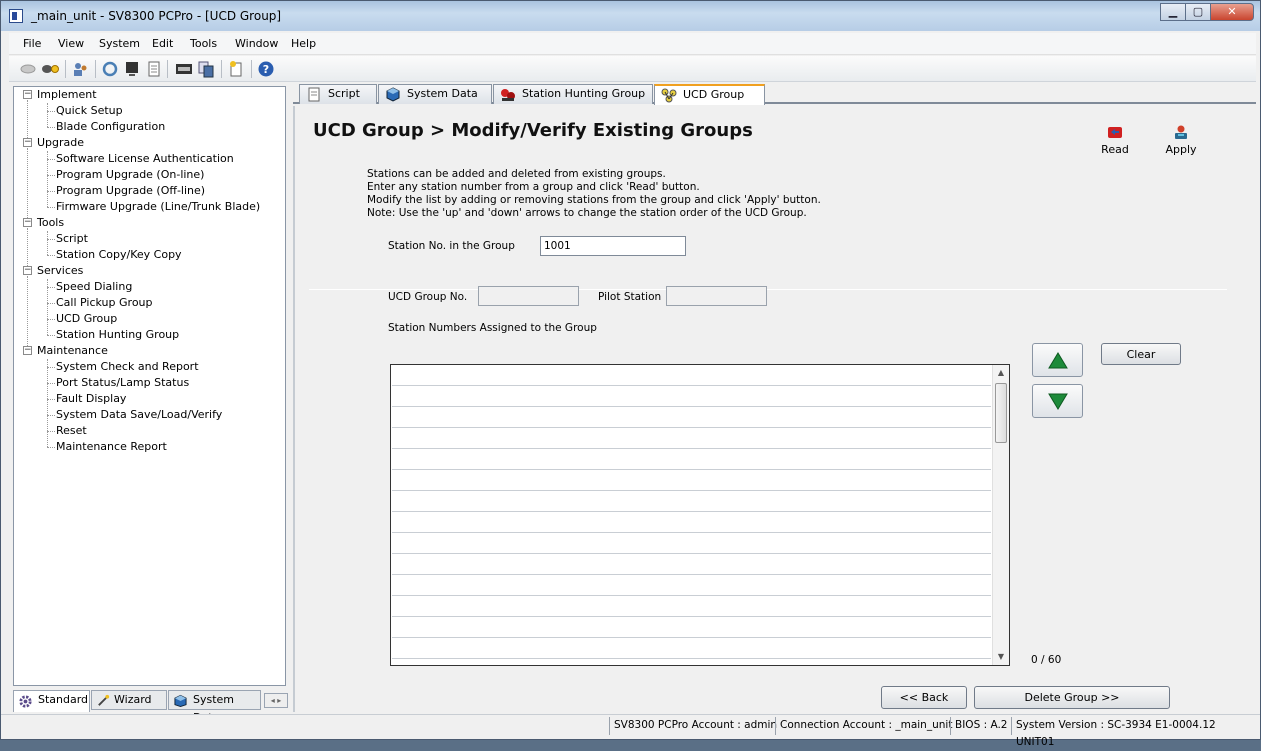  Describe the element at coordinates (162, 43) in the screenshot. I see `menu-edit: Edit` at that location.